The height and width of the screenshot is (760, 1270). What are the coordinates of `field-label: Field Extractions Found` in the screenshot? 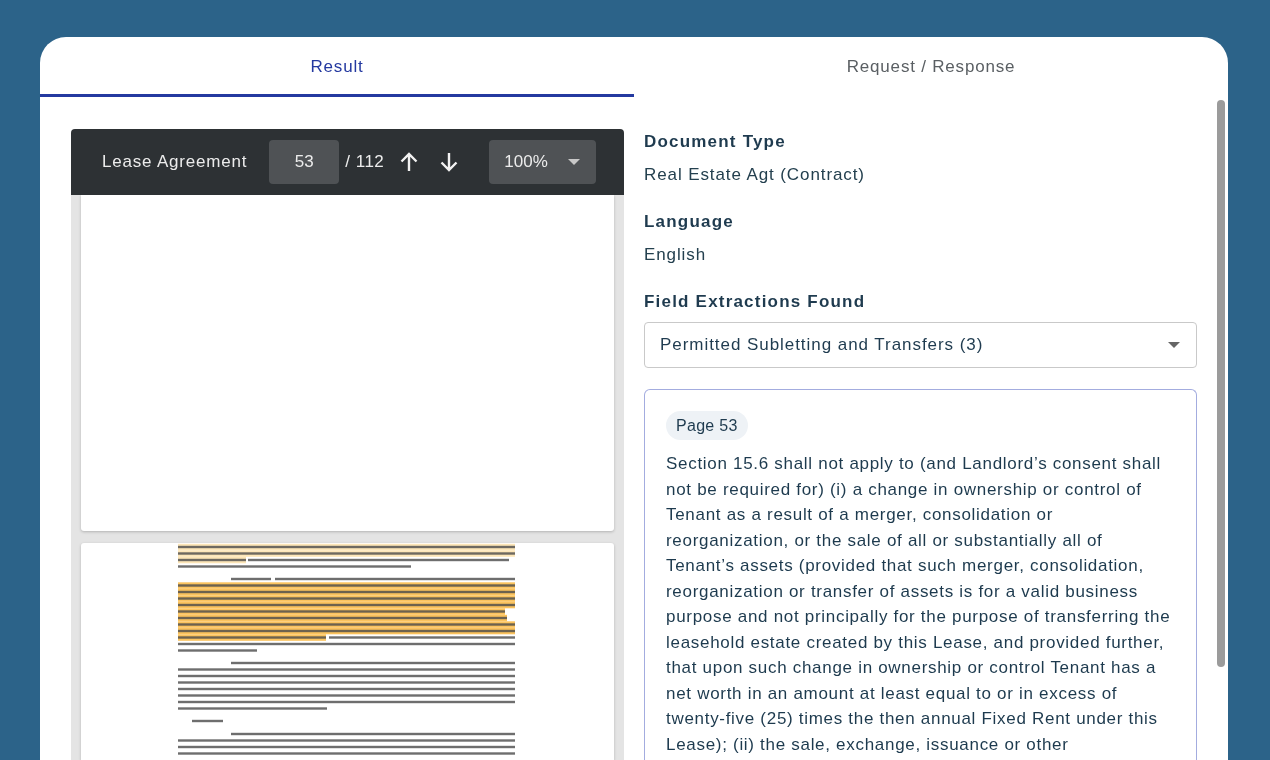 It's located at (755, 302).